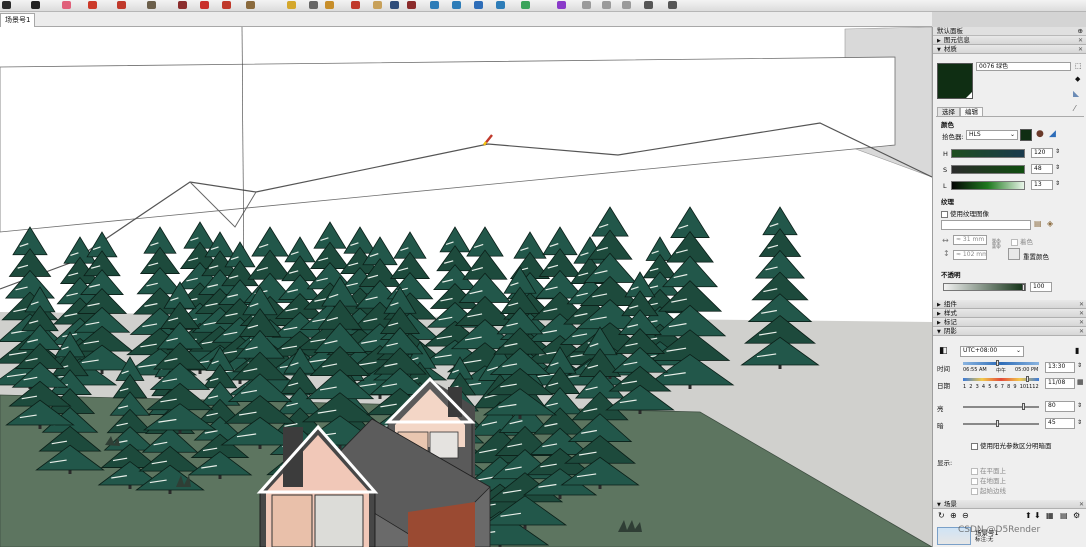 This screenshot has width=1086, height=547. I want to click on orbit-tool, so click(355, 5).